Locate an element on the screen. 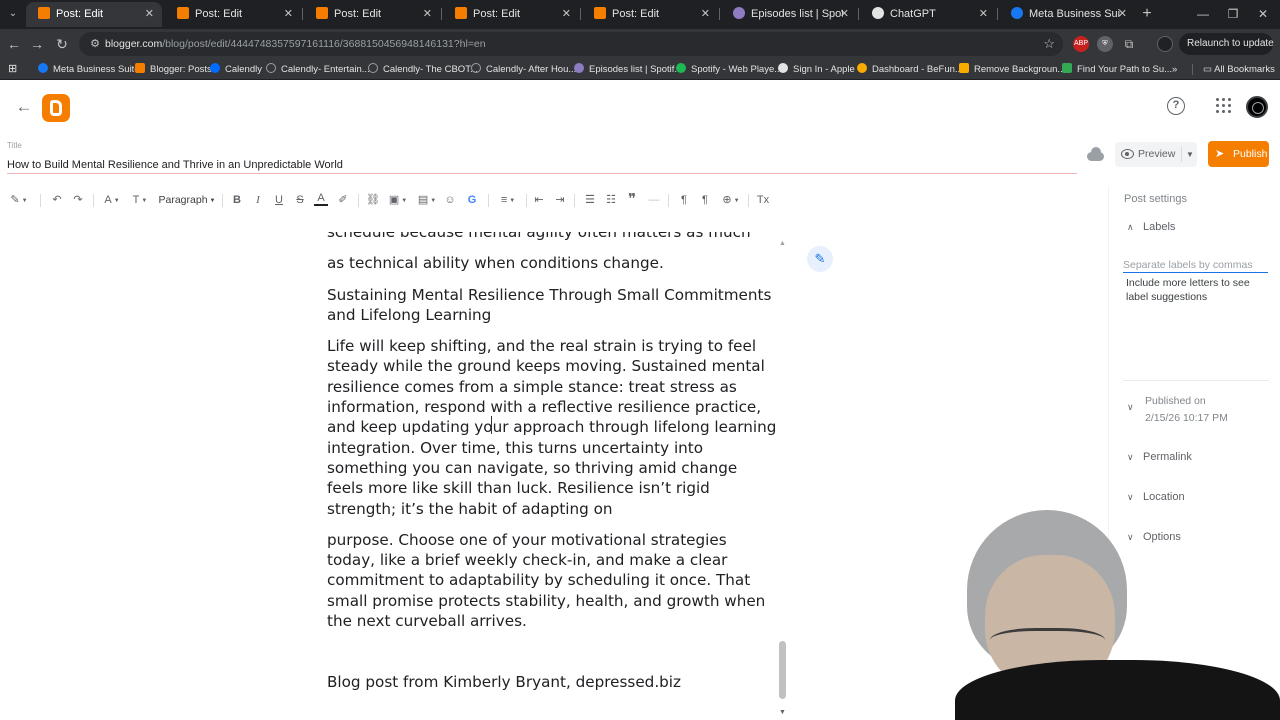  google-icon: G is located at coordinates (472, 200).